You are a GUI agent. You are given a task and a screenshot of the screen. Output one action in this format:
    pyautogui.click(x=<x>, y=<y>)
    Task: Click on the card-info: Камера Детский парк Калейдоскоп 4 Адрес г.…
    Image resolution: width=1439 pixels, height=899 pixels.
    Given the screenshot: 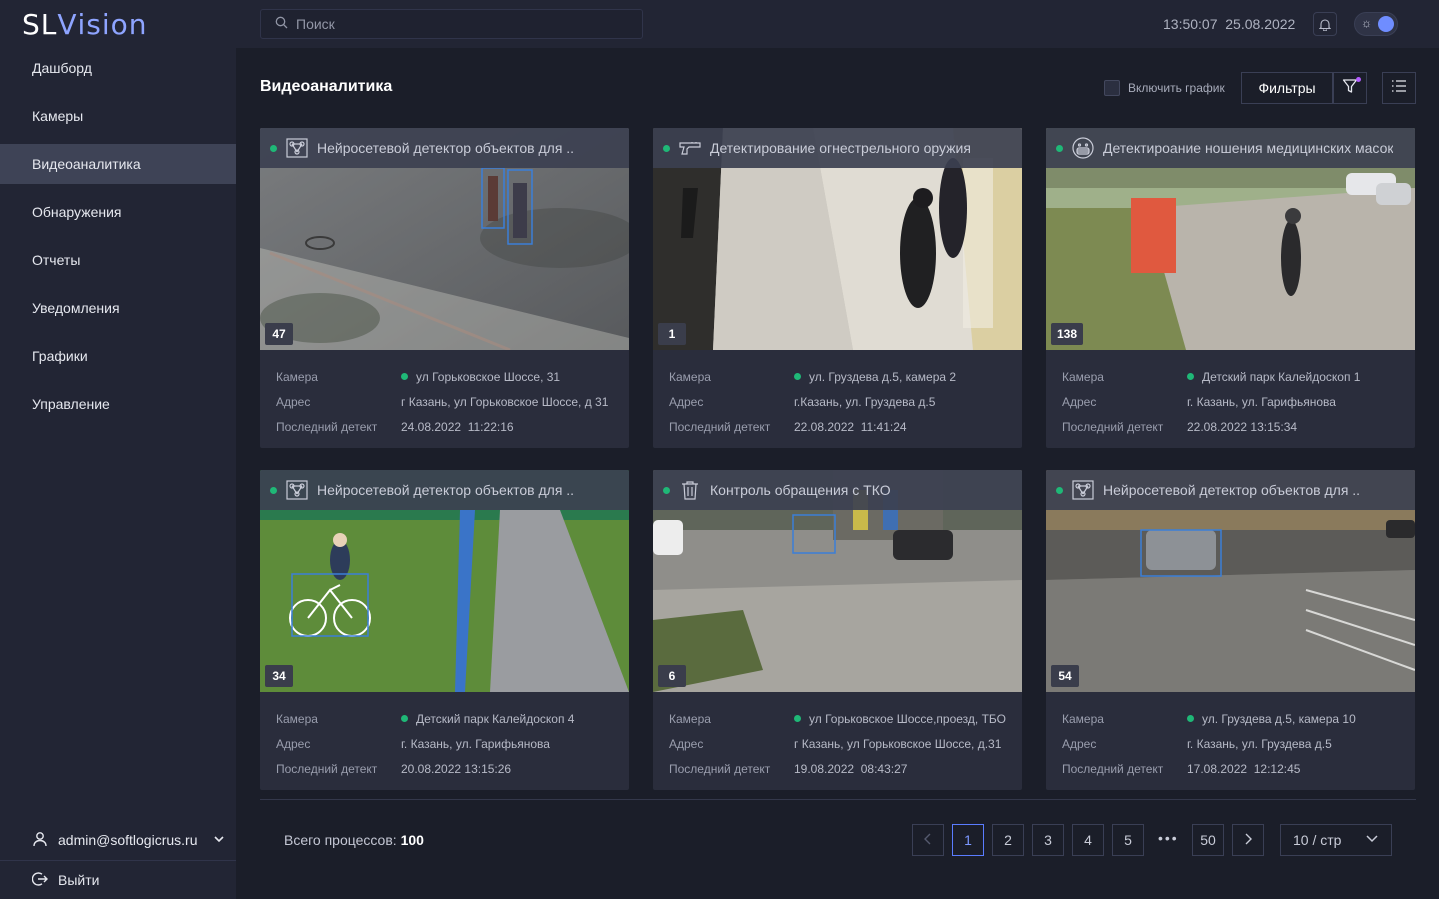 What is the action you would take?
    pyautogui.click(x=444, y=741)
    